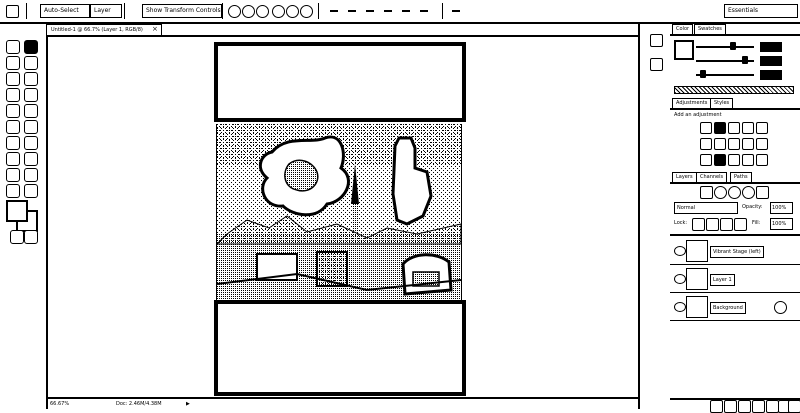 Image resolution: width=800 pixels, height=413 pixels. Describe the element at coordinates (292, 11) in the screenshot. I see `align-center-icon` at that location.